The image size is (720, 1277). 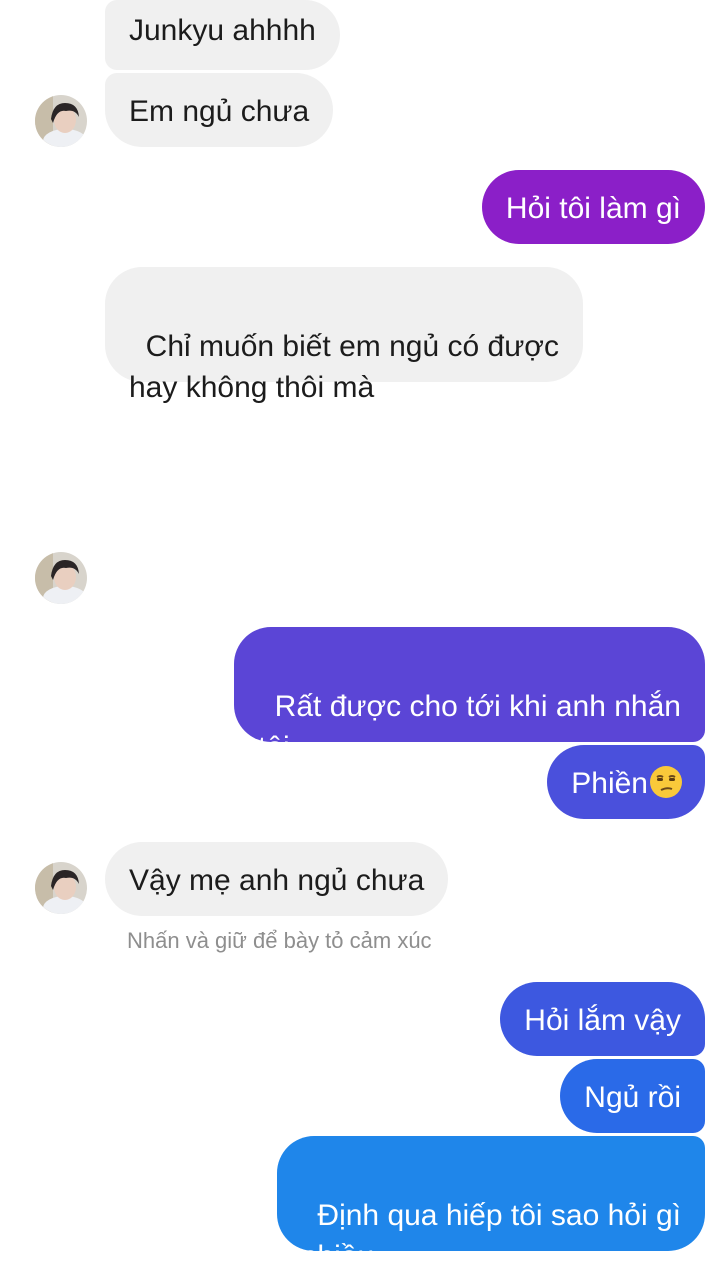 What do you see at coordinates (490, 1236) in the screenshot?
I see `message-text: Định qua hiếp tôi sao hỏi gì nhiều` at bounding box center [490, 1236].